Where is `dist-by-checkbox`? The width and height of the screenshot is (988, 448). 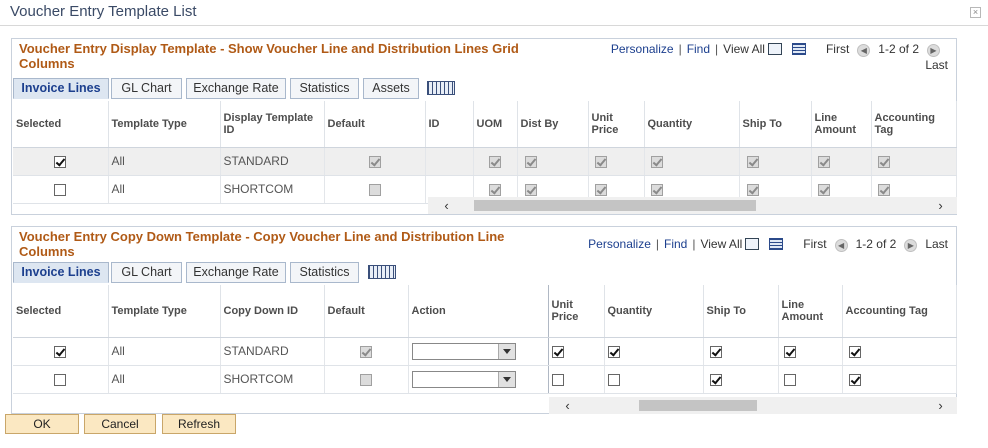 dist-by-checkbox is located at coordinates (530, 161).